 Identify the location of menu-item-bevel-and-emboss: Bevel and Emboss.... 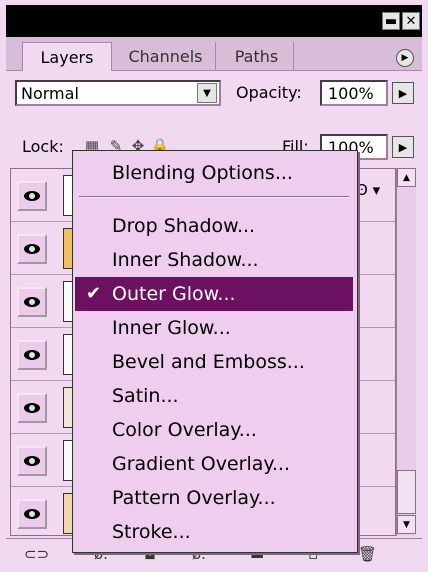
(214, 362).